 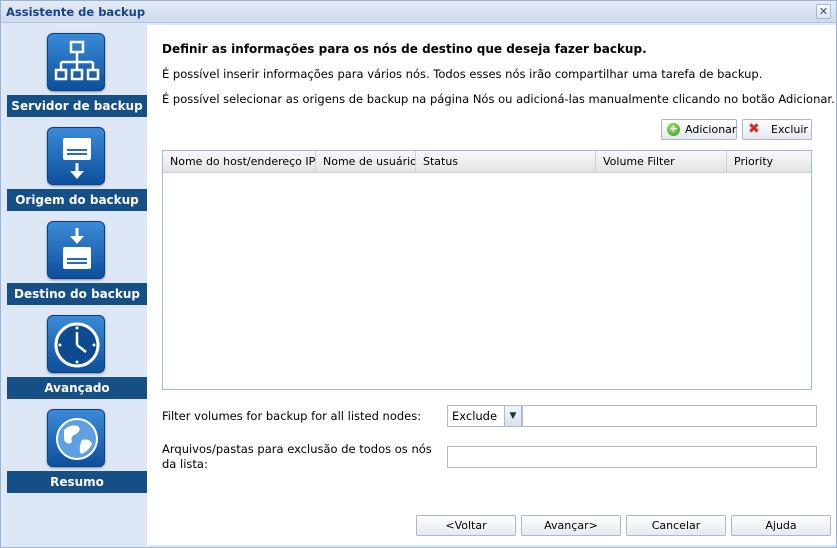 What do you see at coordinates (77, 482) in the screenshot?
I see `step-label: Resumo` at bounding box center [77, 482].